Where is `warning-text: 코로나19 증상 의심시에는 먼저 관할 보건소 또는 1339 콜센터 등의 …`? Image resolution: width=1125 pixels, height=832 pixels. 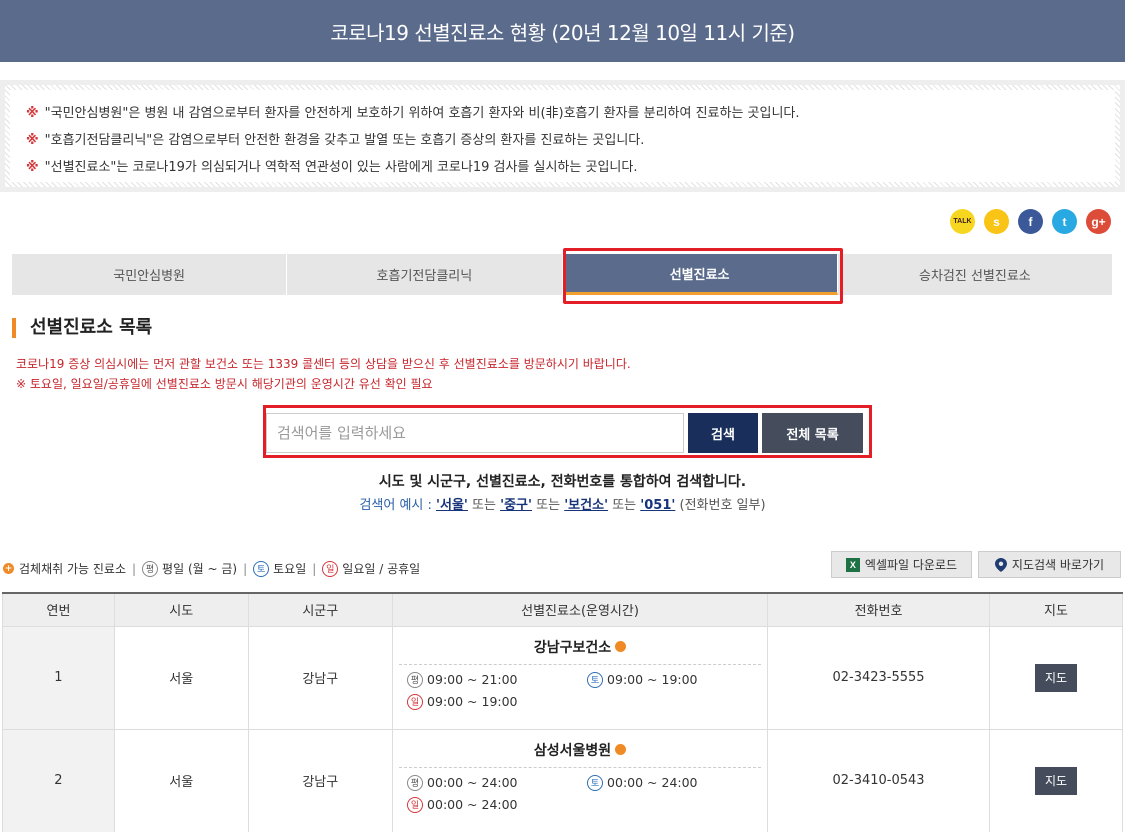
warning-text: 코로나19 증상 의심시에는 먼저 관할 보건소 또는 1339 콜센터 등의 … is located at coordinates (323, 364).